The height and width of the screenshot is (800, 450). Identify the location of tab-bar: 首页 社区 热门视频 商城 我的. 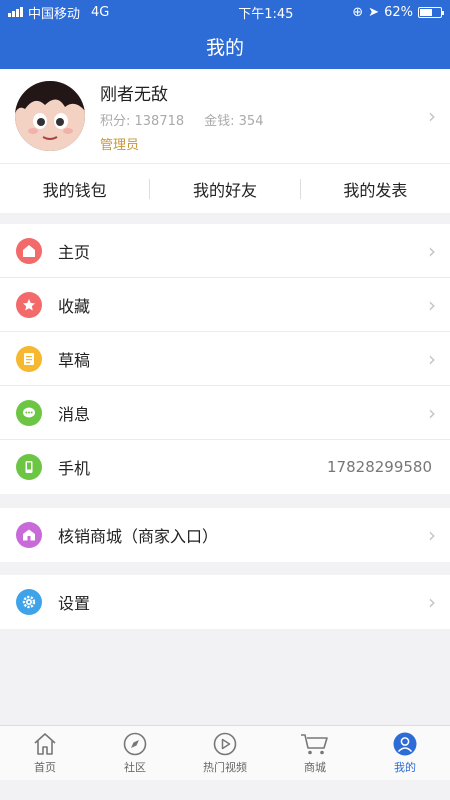
(225, 752).